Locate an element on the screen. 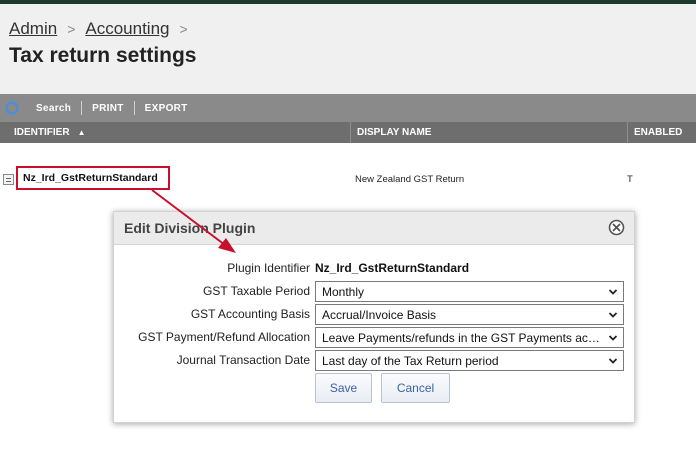 The image size is (696, 452). plugin-identifier-value: Nz_Ird_GstReturnStandard is located at coordinates (392, 268).